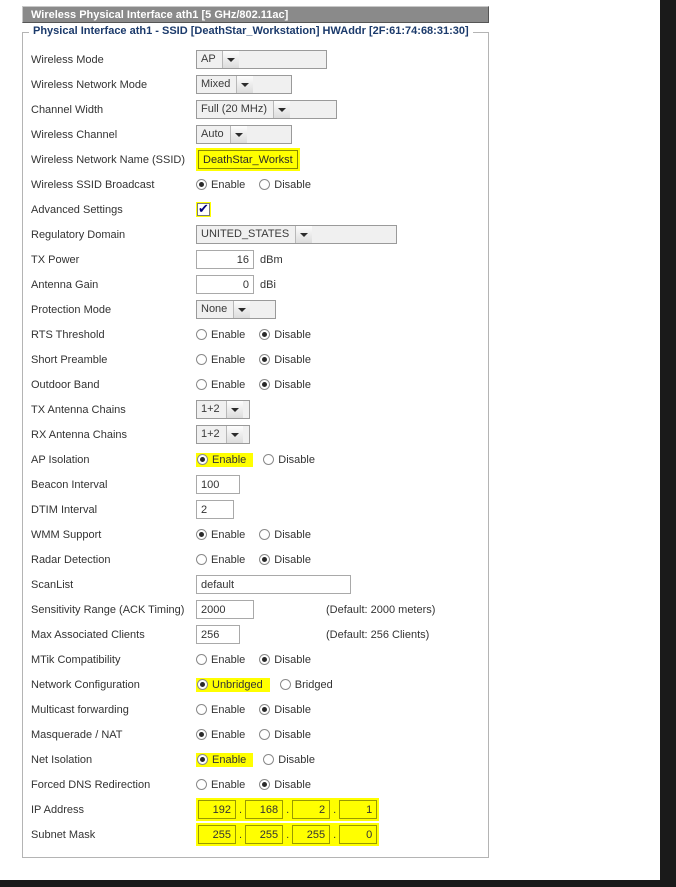 The image size is (676, 887). What do you see at coordinates (261, 59) in the screenshot?
I see `select-wireless-mode: AP` at bounding box center [261, 59].